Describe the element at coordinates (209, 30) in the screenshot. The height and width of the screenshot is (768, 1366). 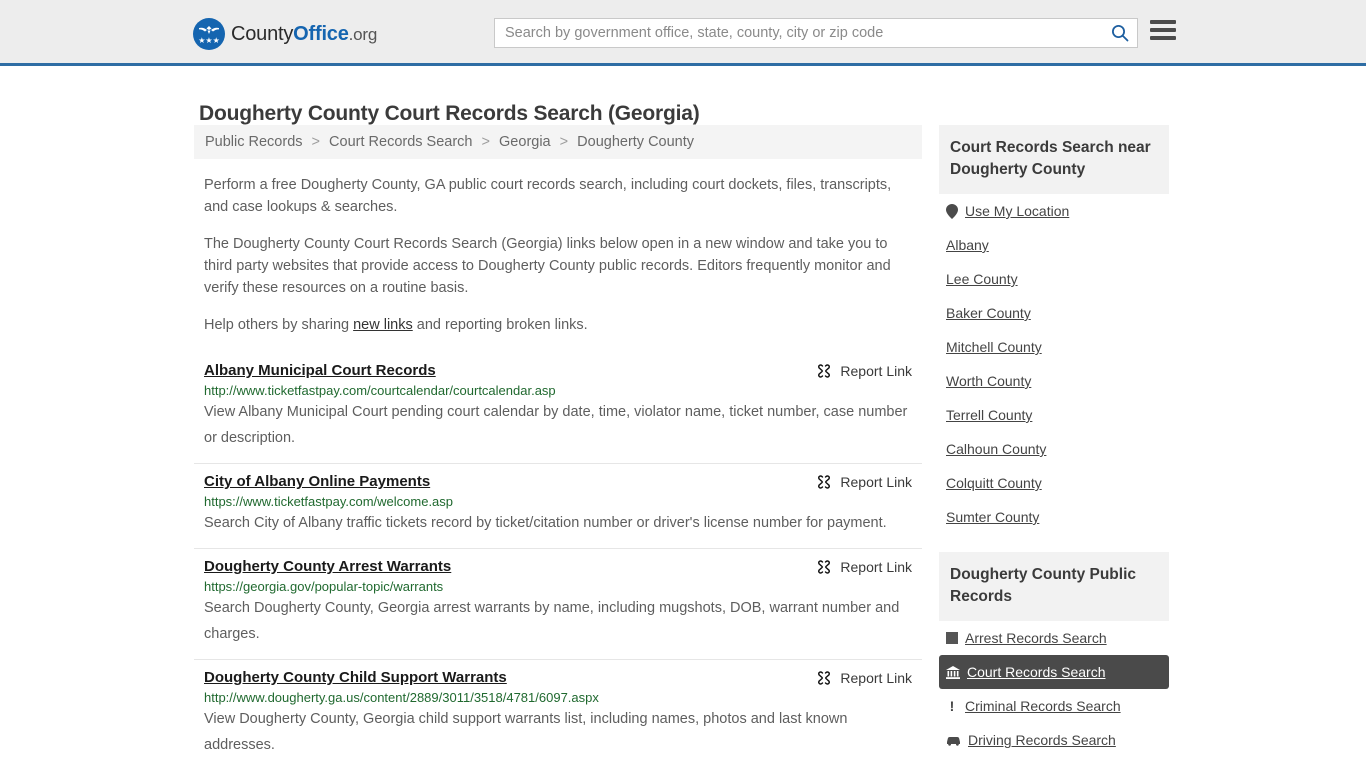
I see `eagle-icon` at that location.